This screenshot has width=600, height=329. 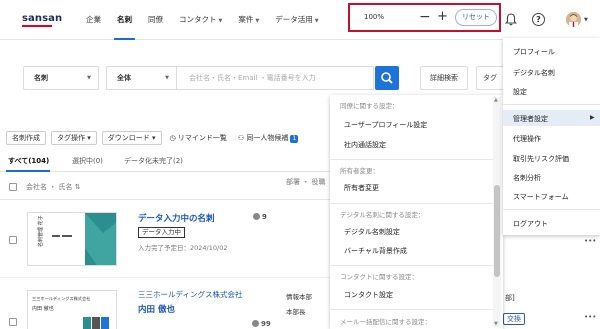 I want to click on job-title: 本部長, so click(x=296, y=312).